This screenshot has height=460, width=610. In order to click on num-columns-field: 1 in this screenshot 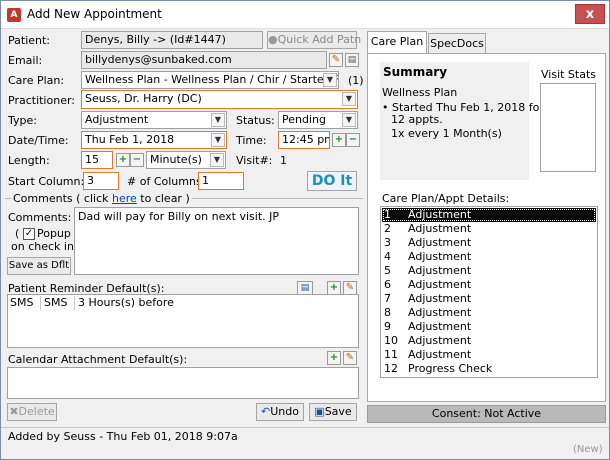, I will do `click(221, 181)`.